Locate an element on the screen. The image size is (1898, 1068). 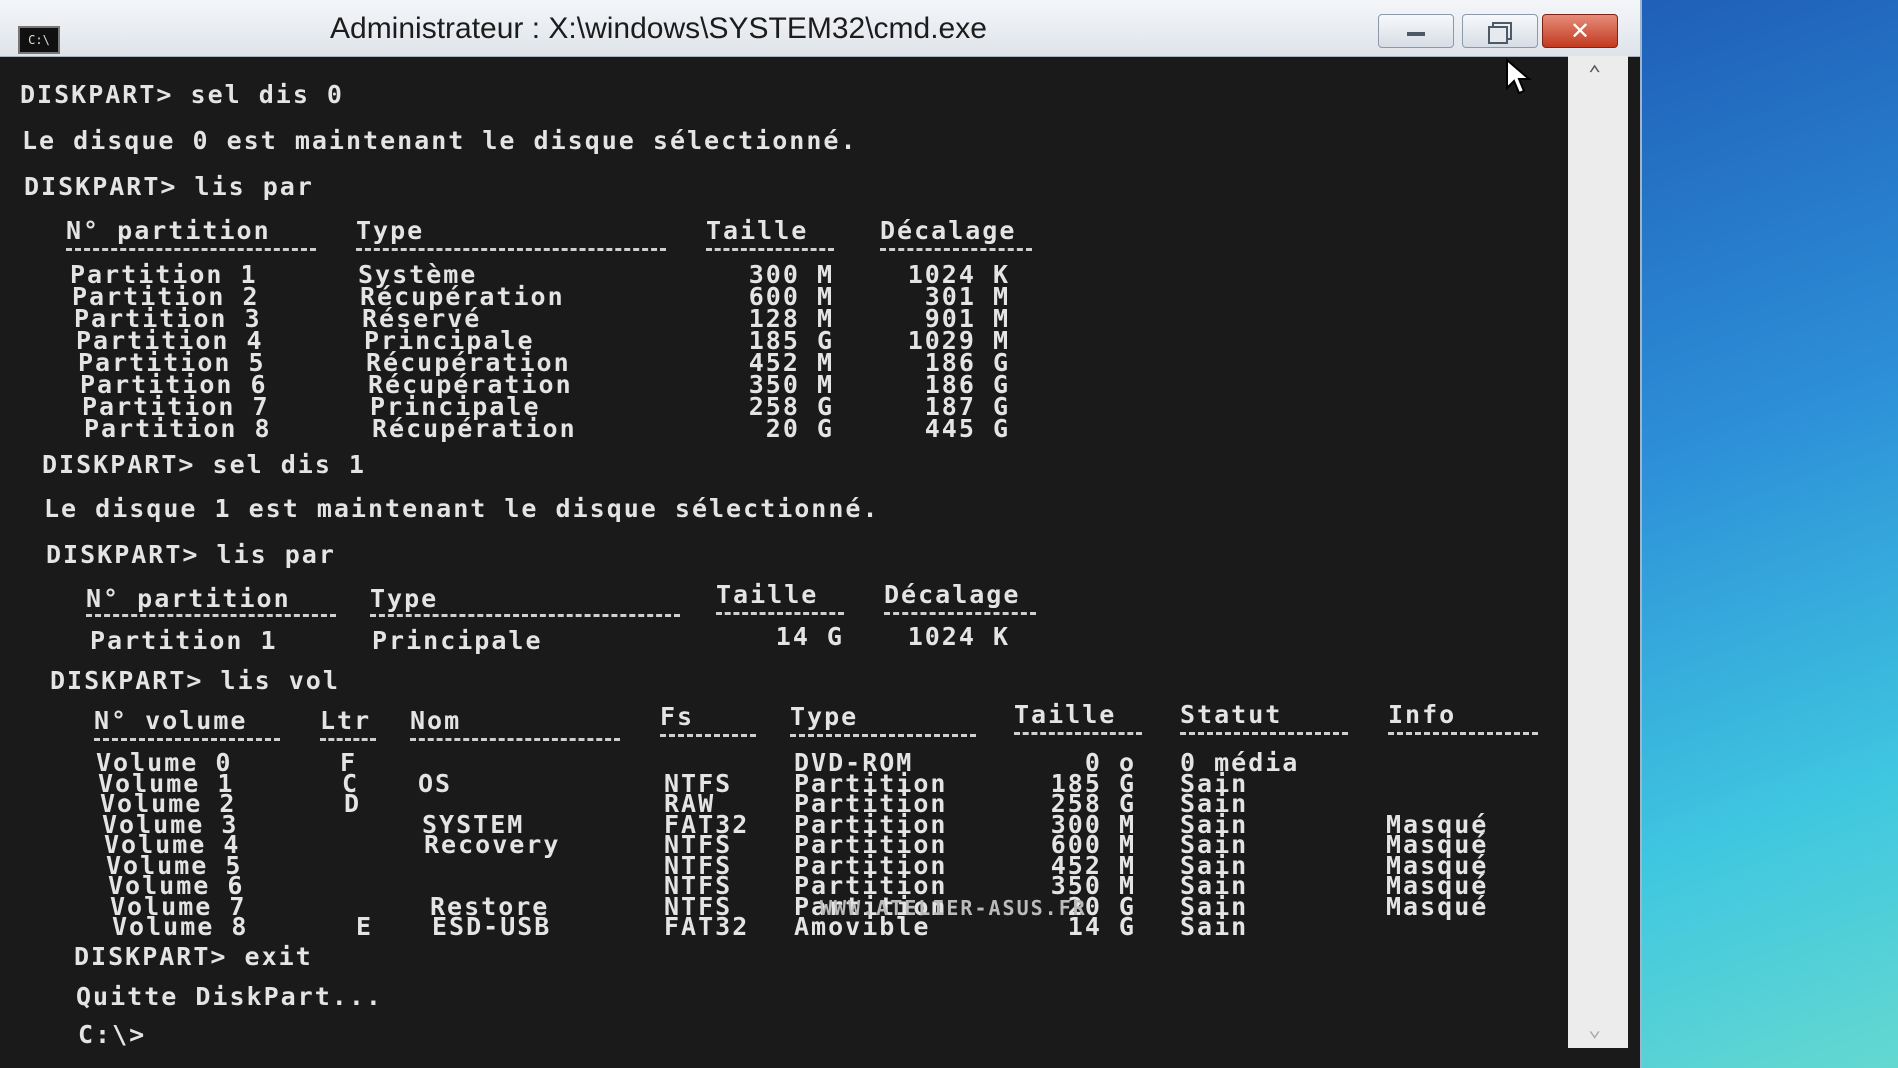
col-header-info: Info is located at coordinates (1422, 714).